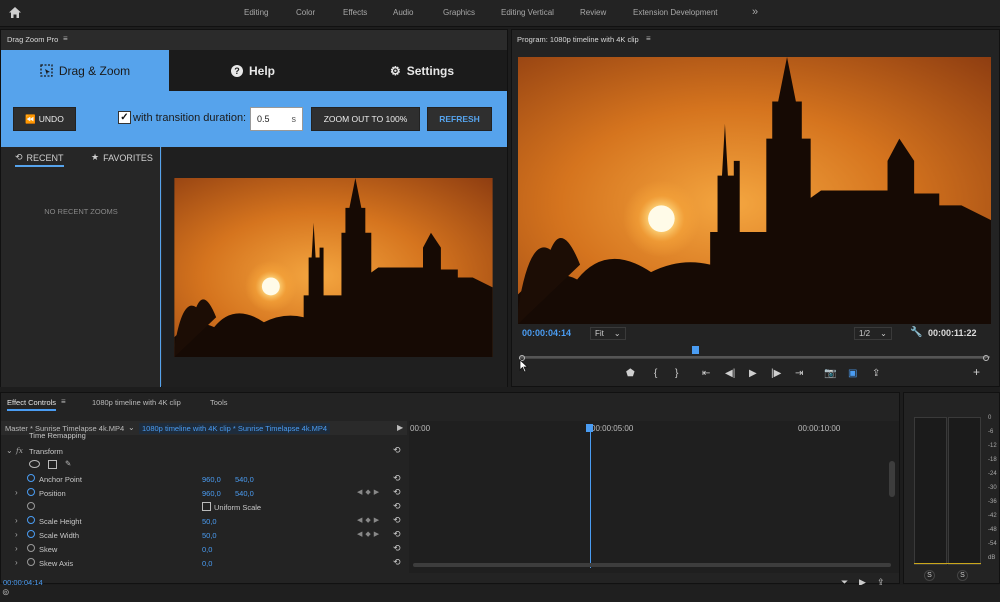 This screenshot has height=602, width=1000. I want to click on wrench-icon: 🔧, so click(916, 332).